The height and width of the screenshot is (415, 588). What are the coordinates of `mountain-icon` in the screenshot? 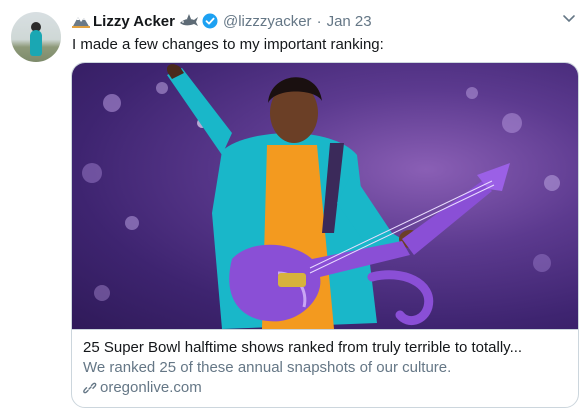 It's located at (81, 22).